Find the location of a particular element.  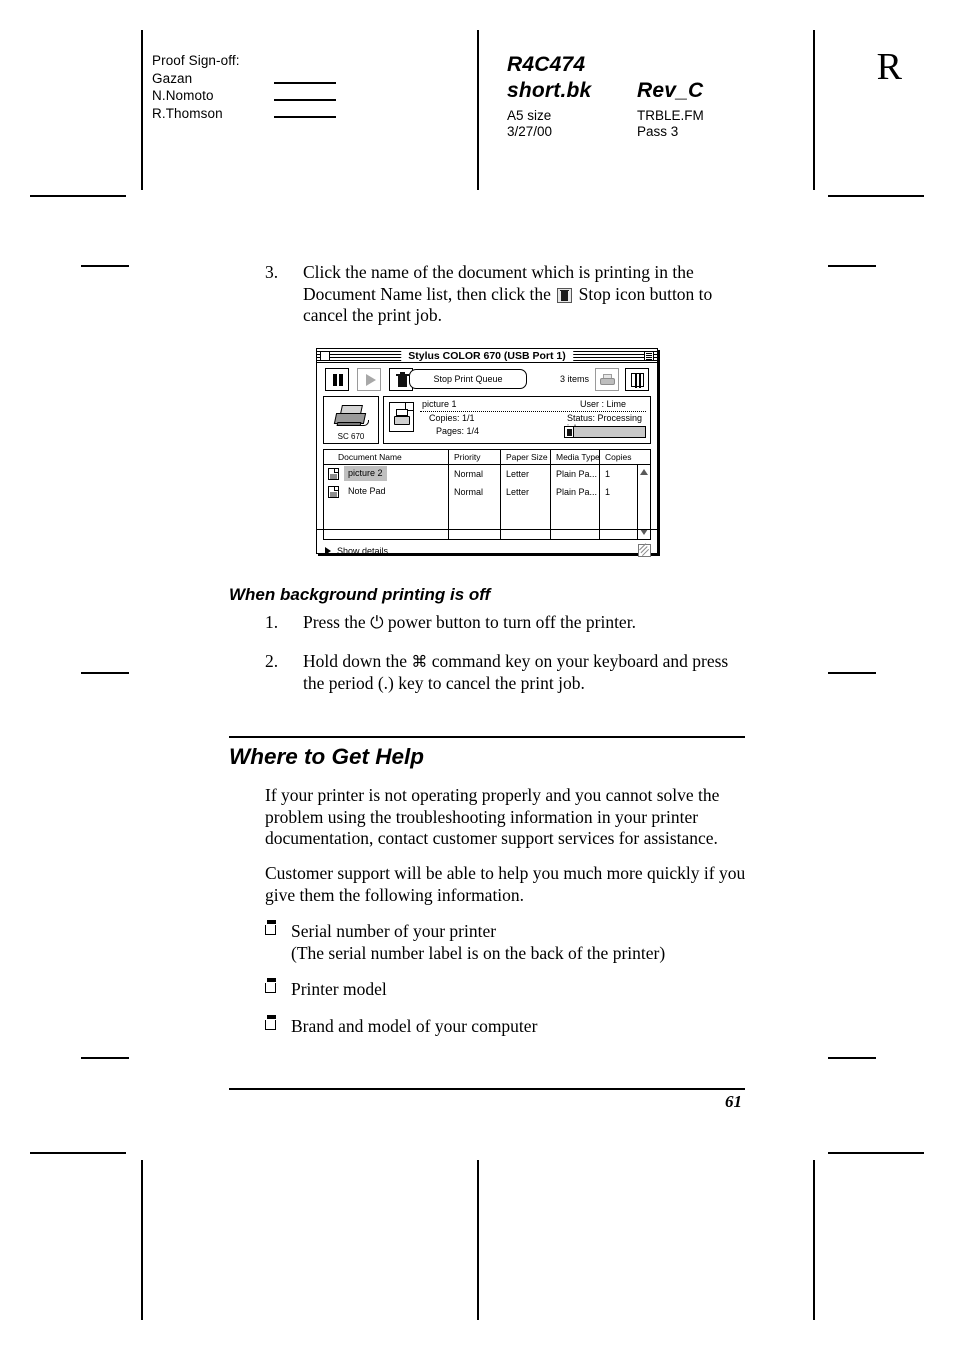

table-row: picture 2 Normal Letter Plain Pa... 1 is located at coordinates (487, 474).